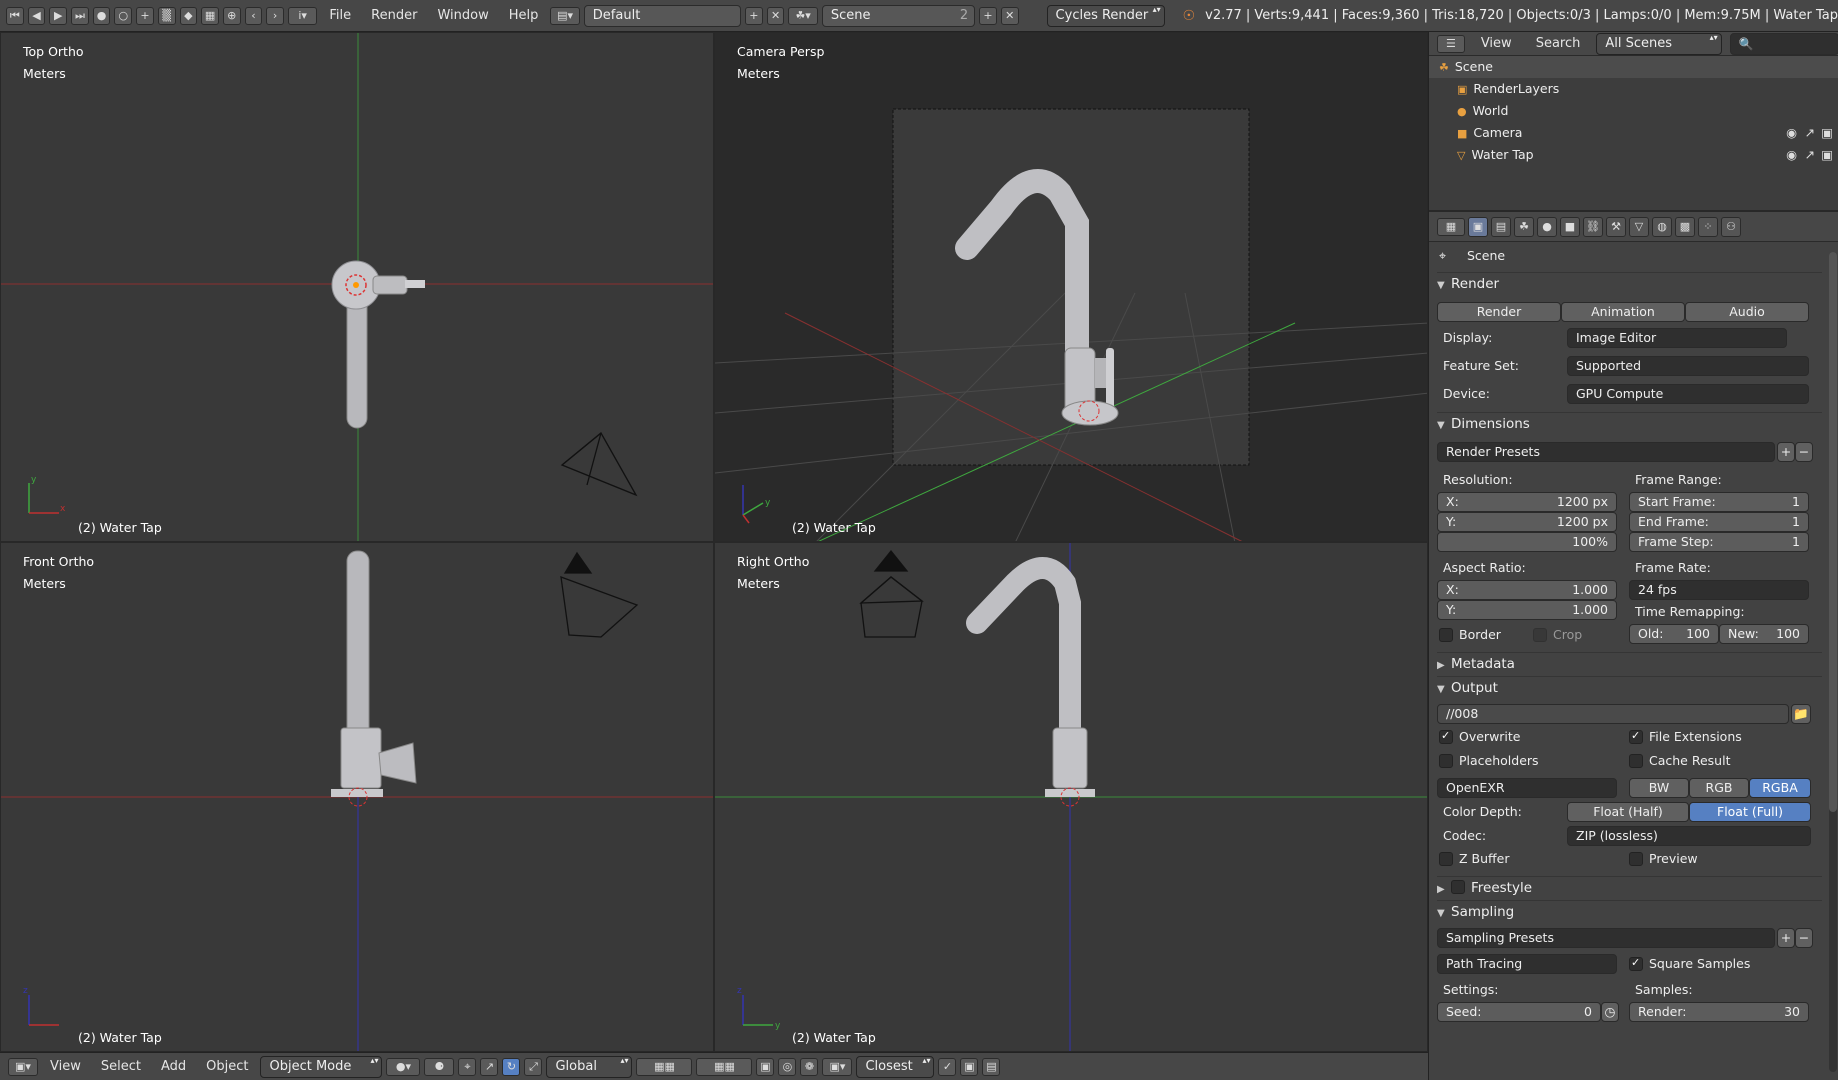  I want to click on snap-icon: ❁, so click(809, 1066).